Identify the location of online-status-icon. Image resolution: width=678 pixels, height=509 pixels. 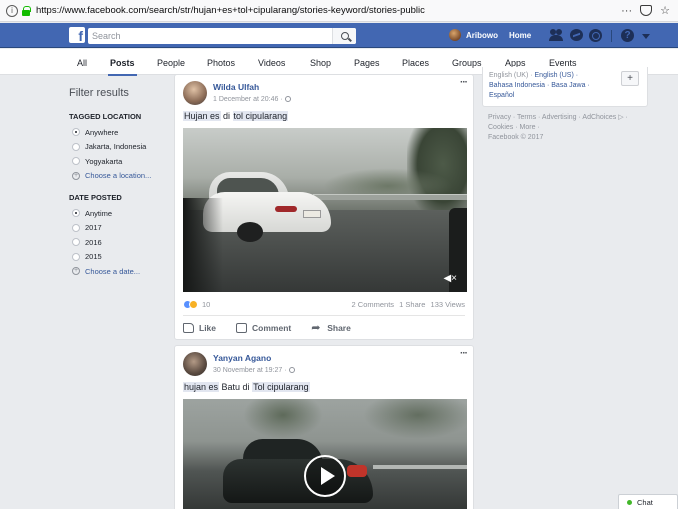
(629, 502).